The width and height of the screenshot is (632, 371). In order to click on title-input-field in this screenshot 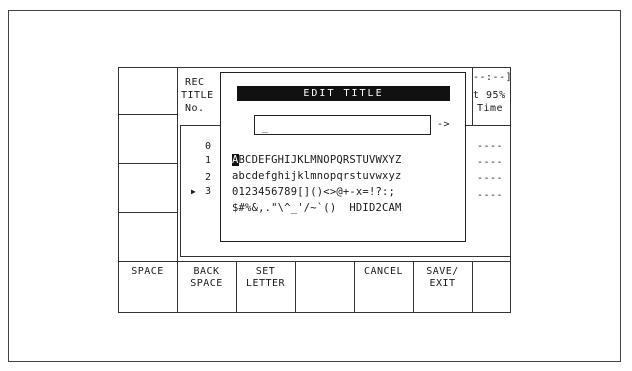, I will do `click(342, 125)`.